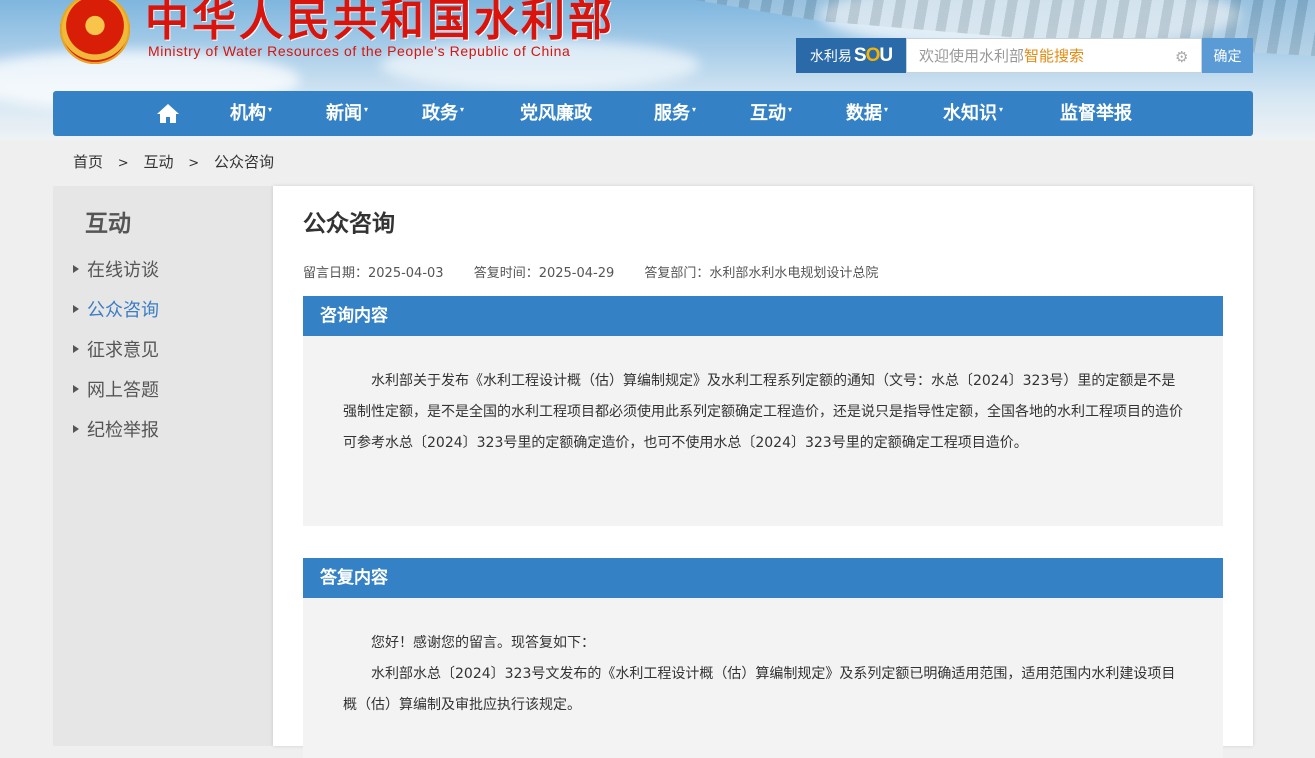 The image size is (1315, 758). What do you see at coordinates (163, 466) in the screenshot?
I see `sidebar: 互动 在线访谈 公众咨询 征求意见 网上答题 纪检举报` at bounding box center [163, 466].